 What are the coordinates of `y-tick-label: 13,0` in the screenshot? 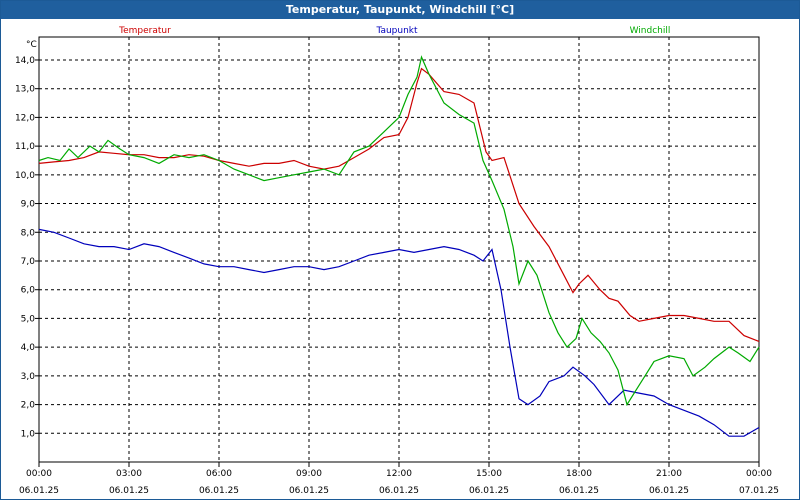 It's located at (25, 90).